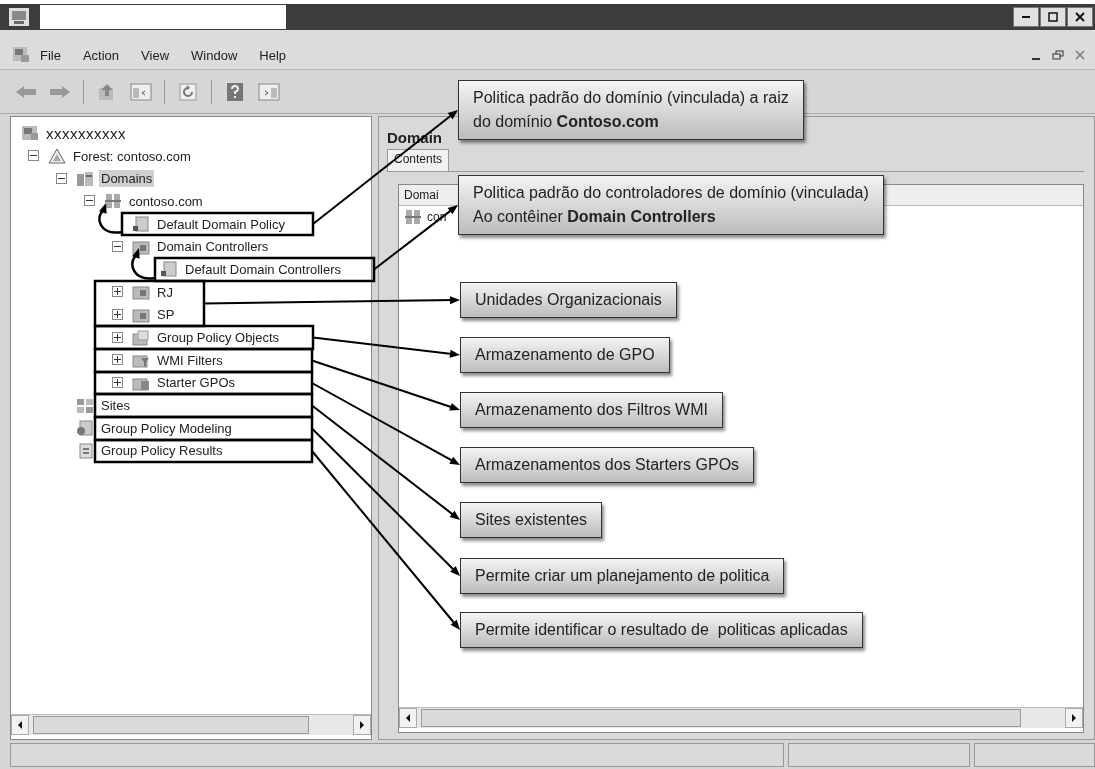  What do you see at coordinates (26, 91) in the screenshot?
I see `left-arrow-icon` at bounding box center [26, 91].